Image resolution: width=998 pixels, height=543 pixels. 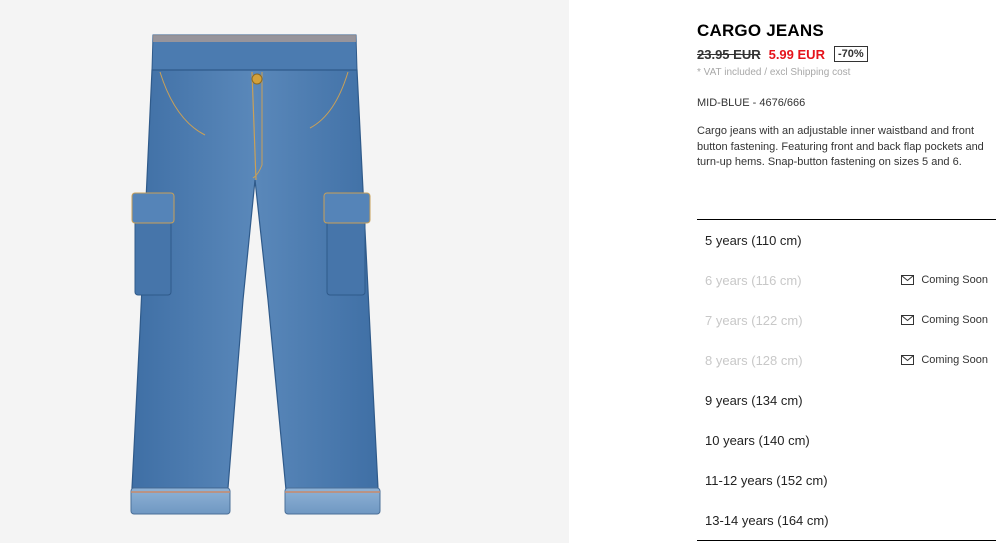 I want to click on price-row: 23.95 EUR 5.99 EUR -70%, so click(x=782, y=54).